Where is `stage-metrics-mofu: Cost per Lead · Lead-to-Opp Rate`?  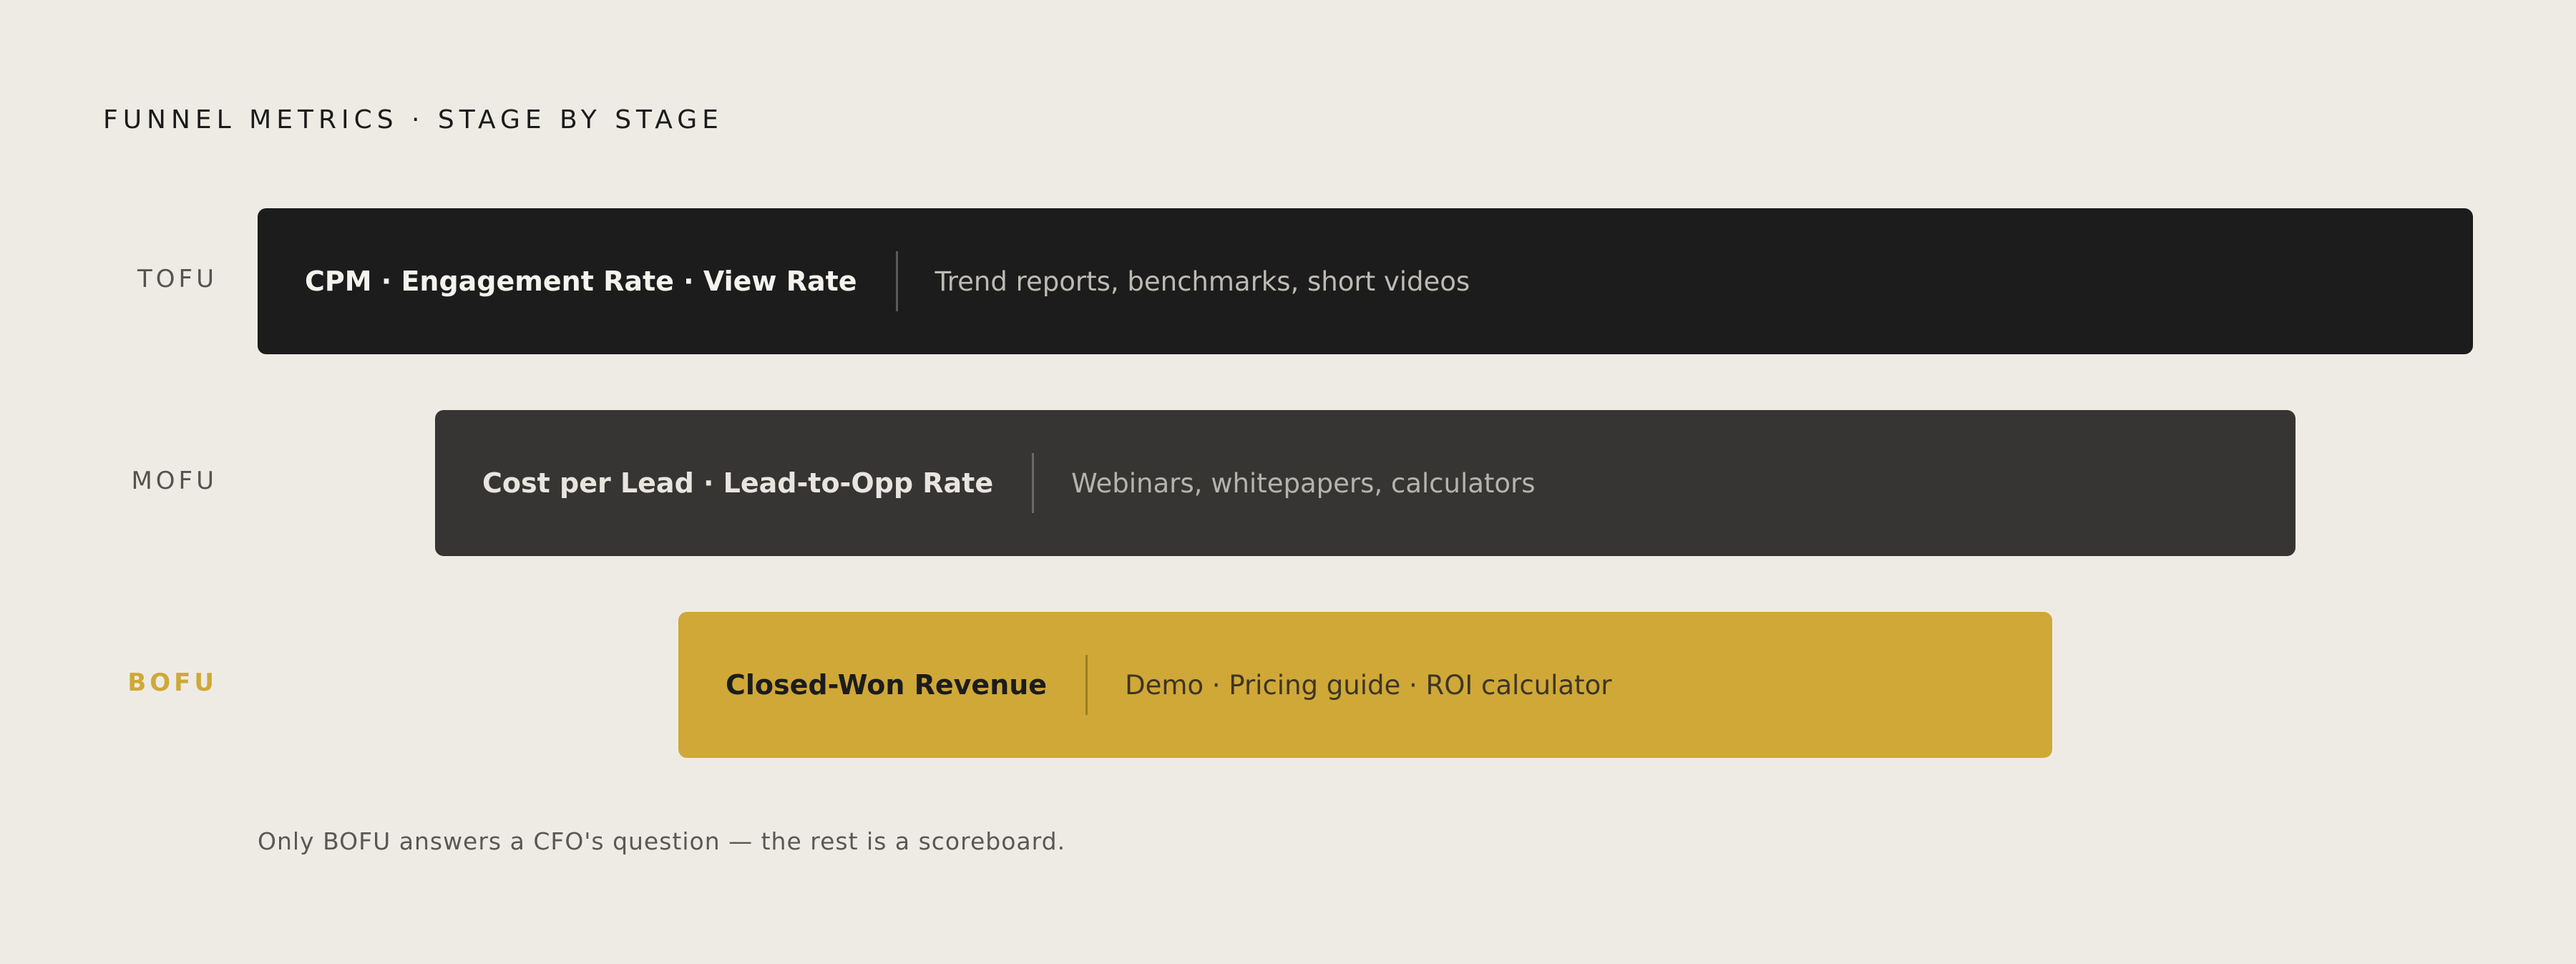
stage-metrics-mofu: Cost per Lead · Lead-to-Opp Rate is located at coordinates (738, 483).